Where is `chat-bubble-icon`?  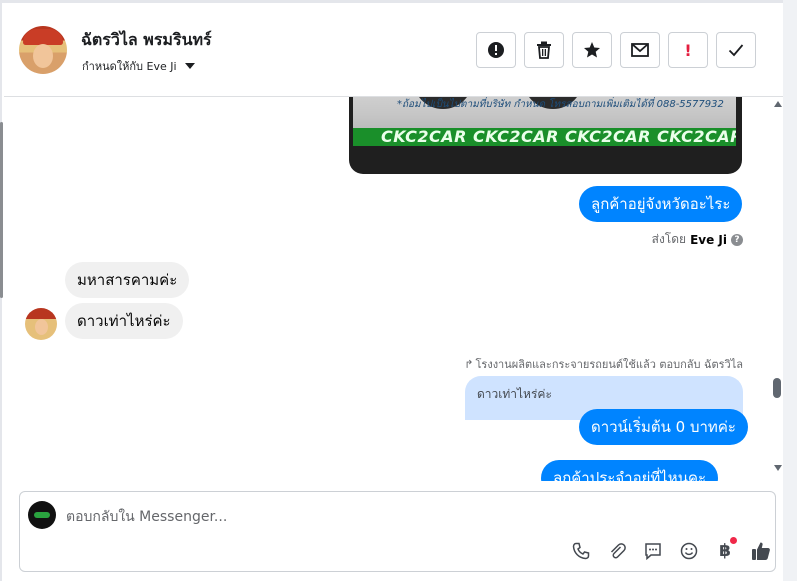 chat-bubble-icon is located at coordinates (653, 551).